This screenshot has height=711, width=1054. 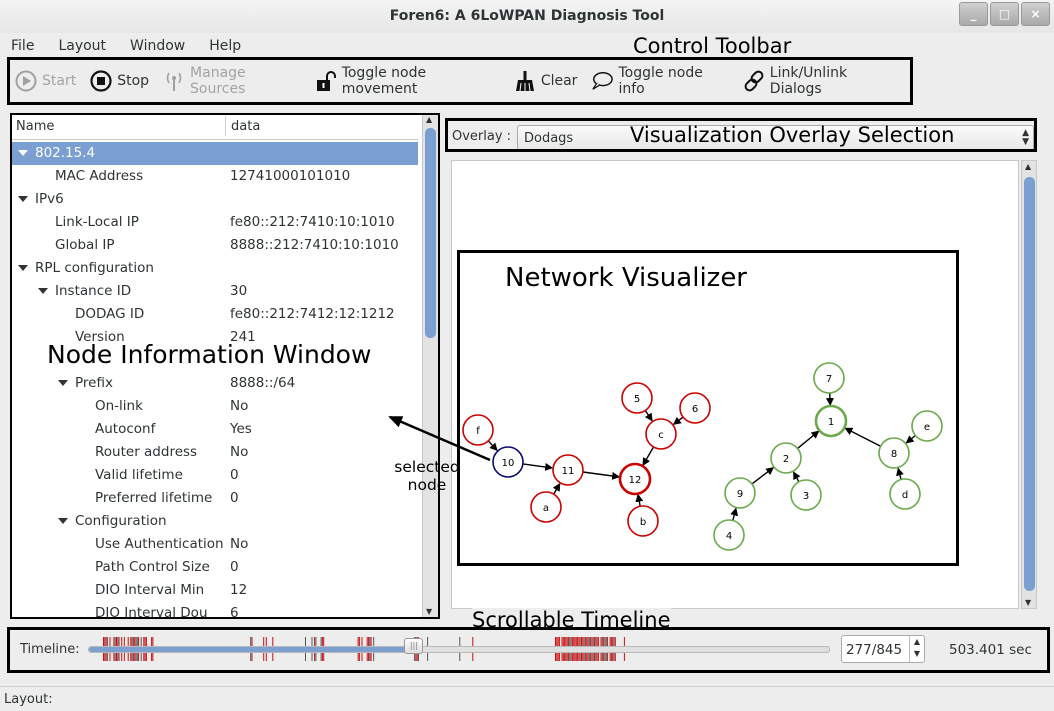 What do you see at coordinates (528, 650) in the screenshot?
I see `timeline-annotation-box` at bounding box center [528, 650].